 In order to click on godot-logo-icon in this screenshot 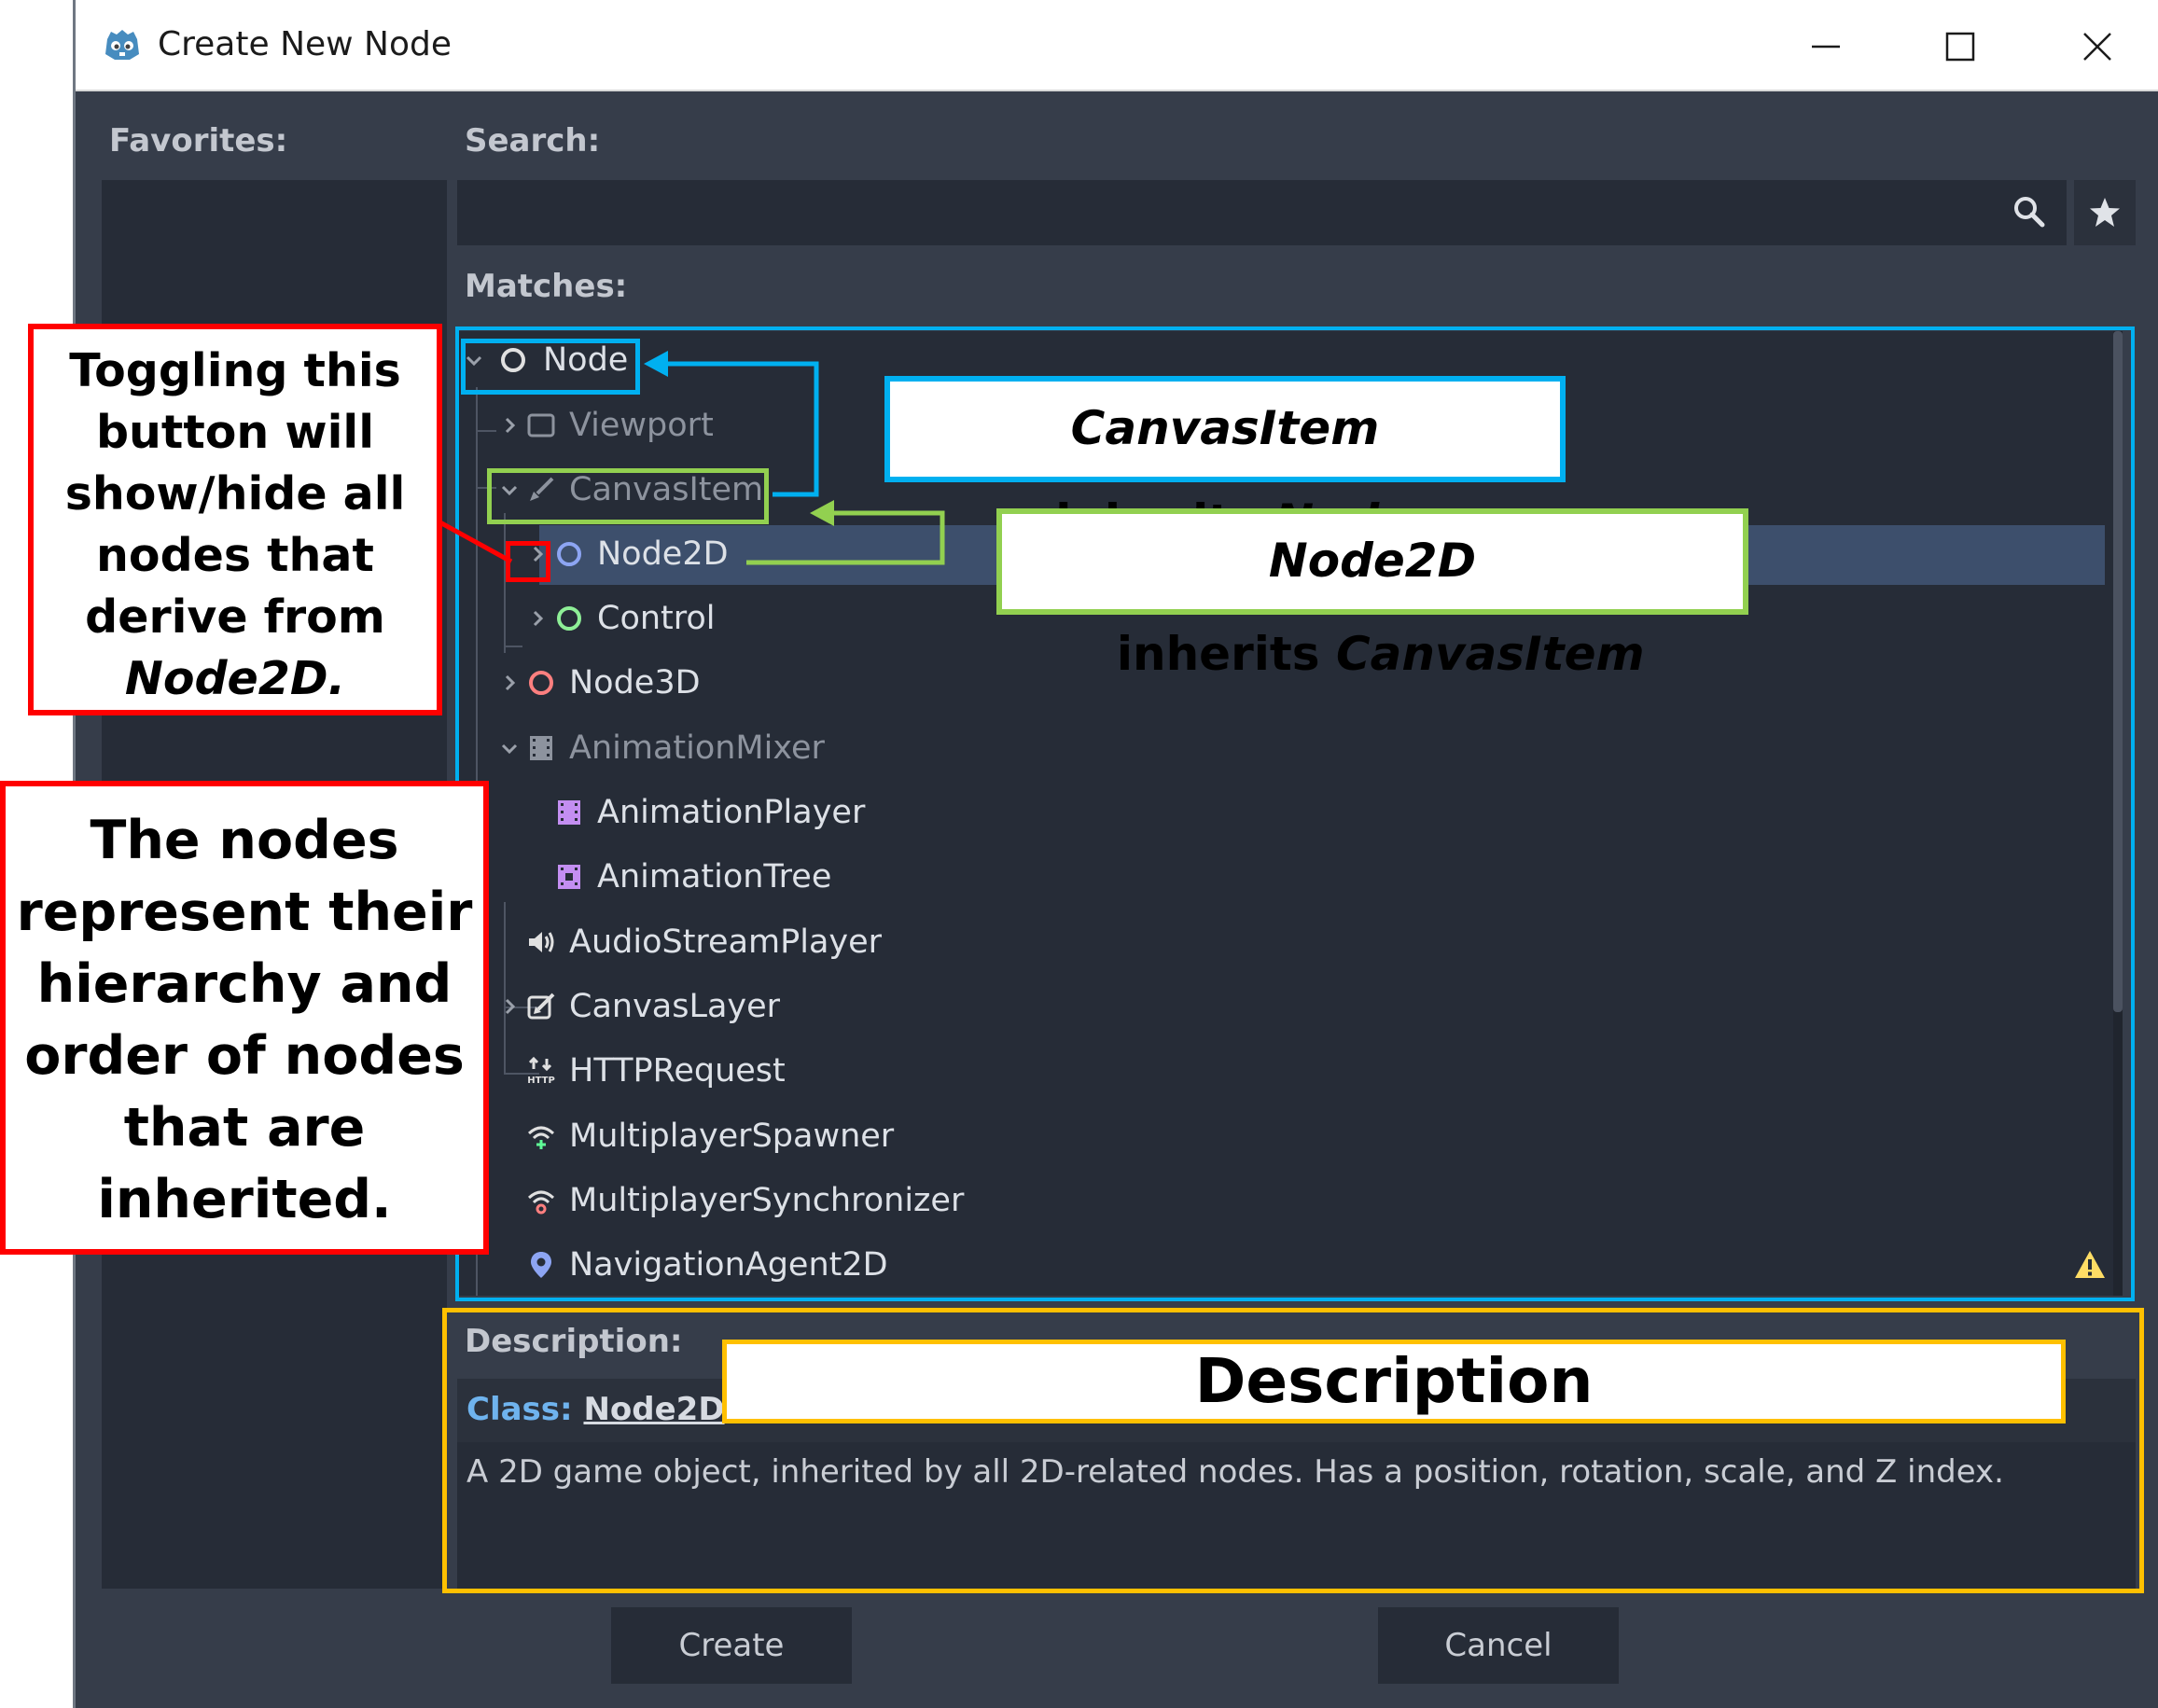, I will do `click(122, 45)`.